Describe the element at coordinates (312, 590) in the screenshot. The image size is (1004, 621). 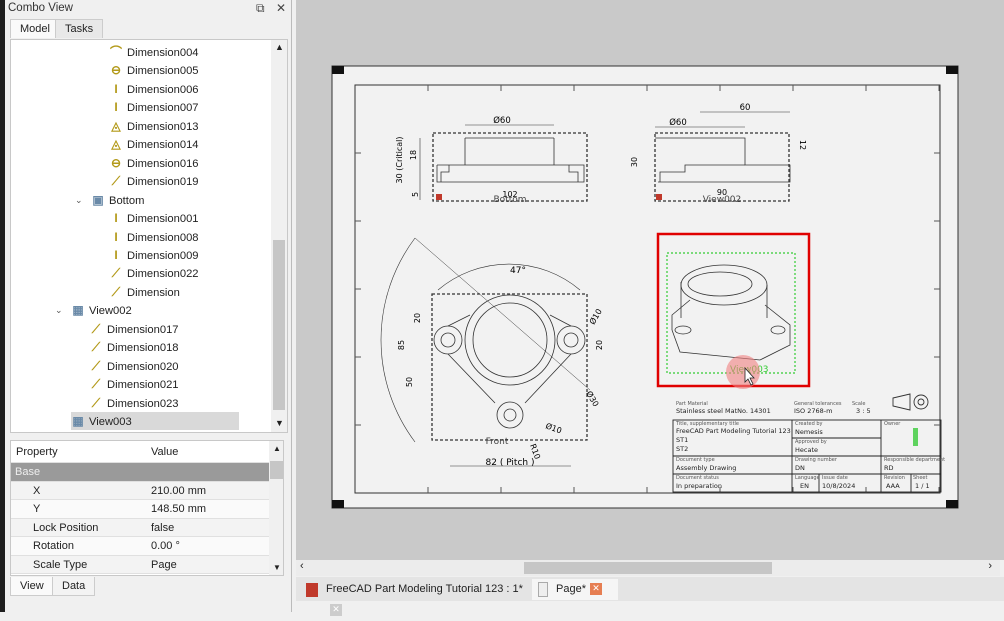
I see `freecad-doc-icon` at that location.